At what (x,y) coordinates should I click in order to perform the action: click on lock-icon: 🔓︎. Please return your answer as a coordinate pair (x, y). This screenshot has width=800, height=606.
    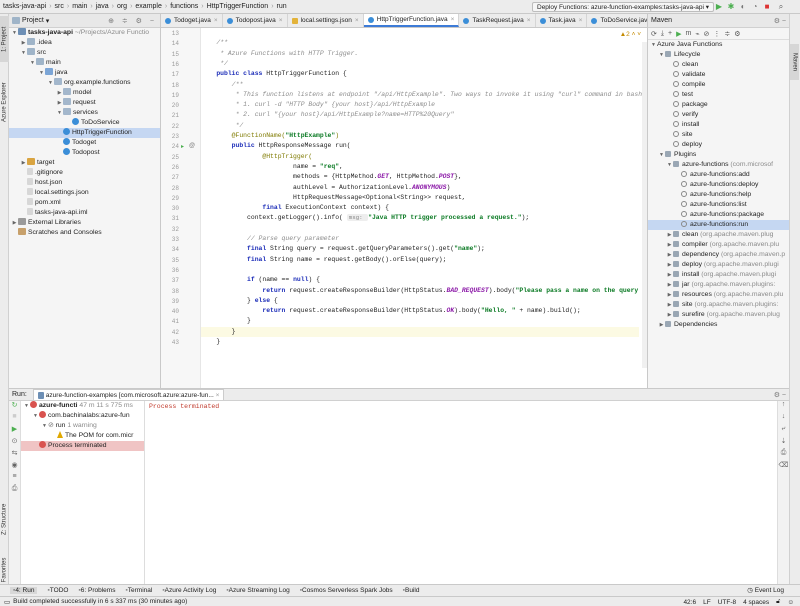
    Looking at the image, I should click on (778, 602).